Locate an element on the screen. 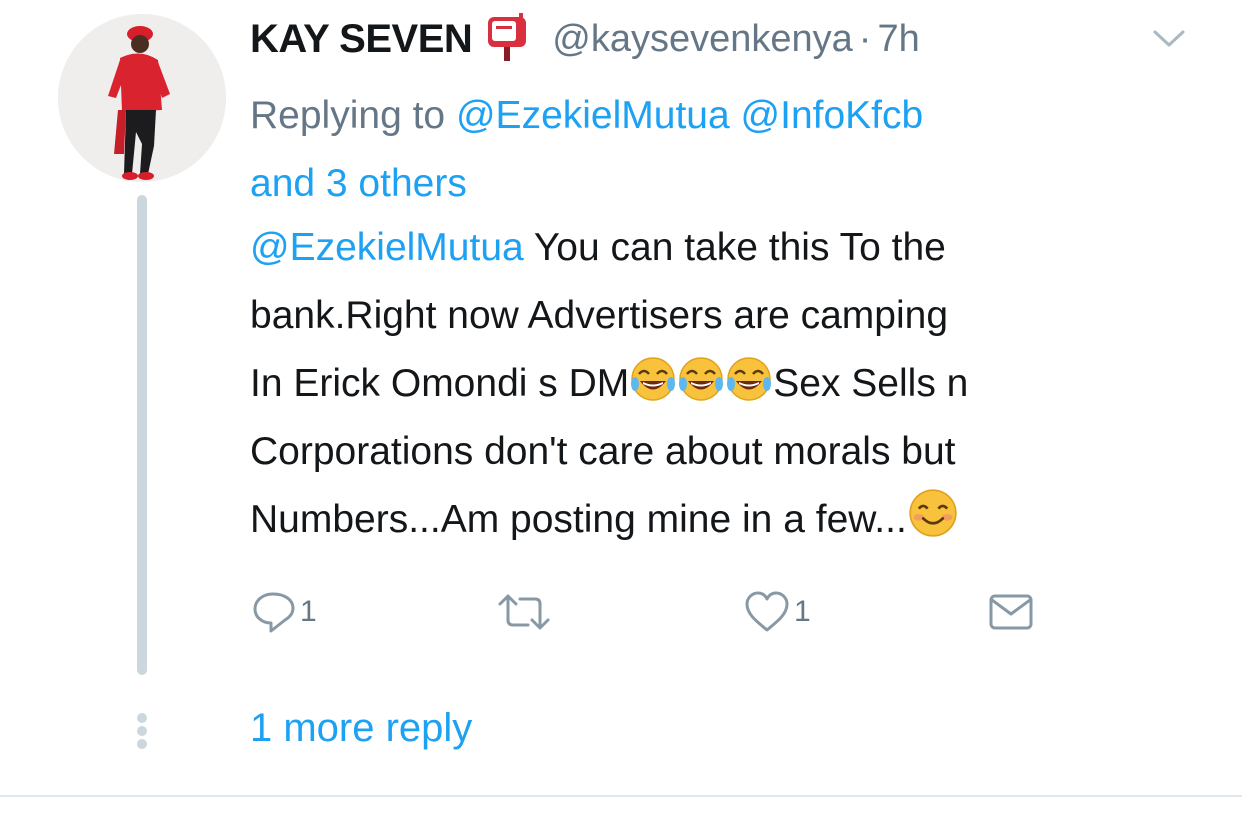  body-line3-end: Sex Sells n is located at coordinates (871, 383).